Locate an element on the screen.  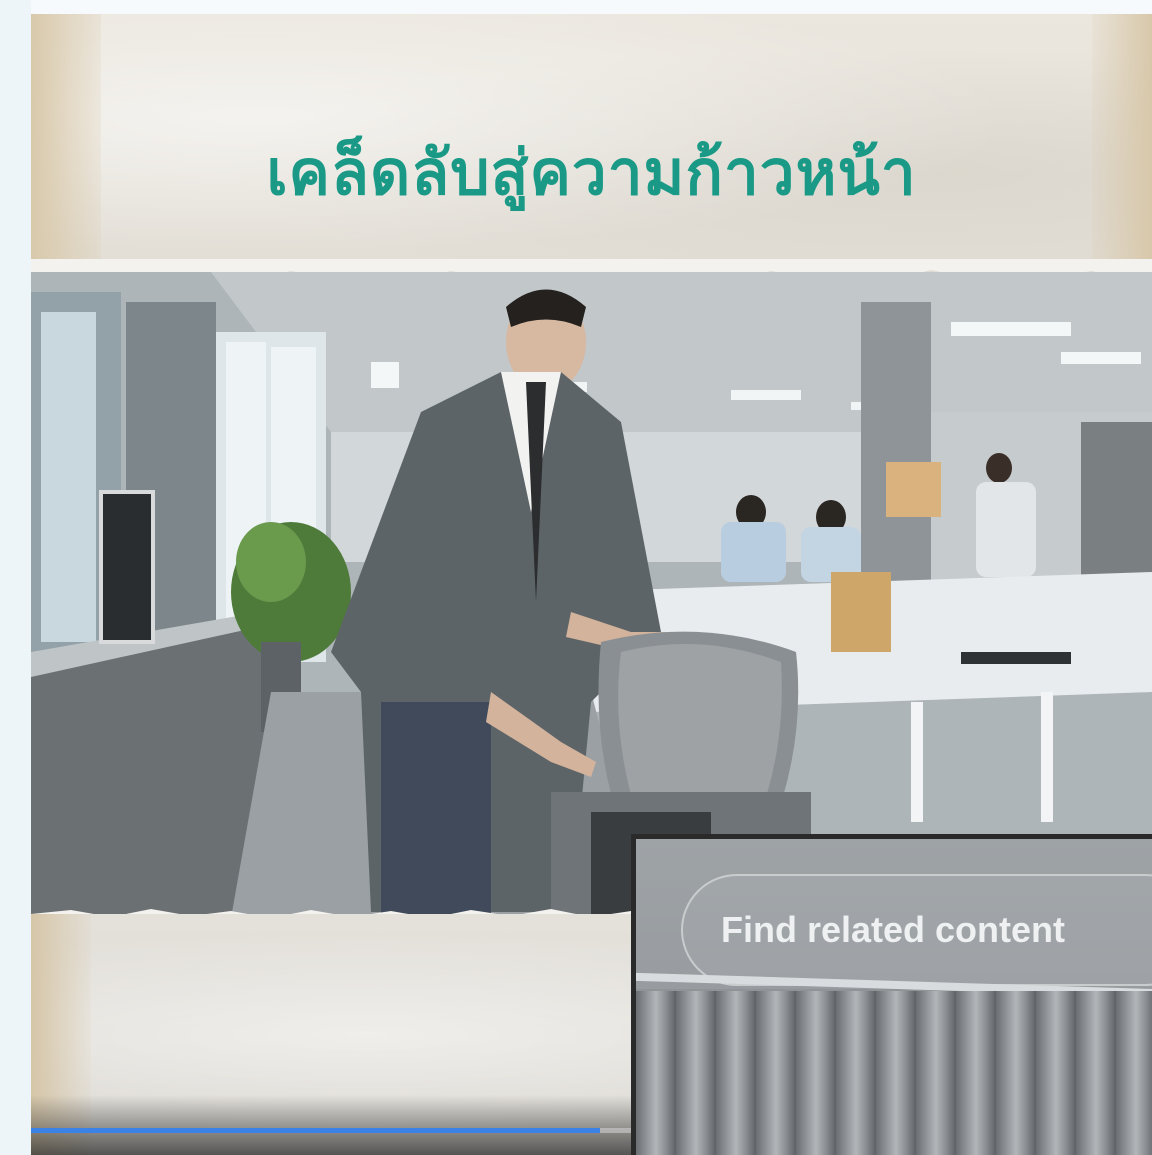
related-content-panel: Find related content is located at coordinates (891, 994).